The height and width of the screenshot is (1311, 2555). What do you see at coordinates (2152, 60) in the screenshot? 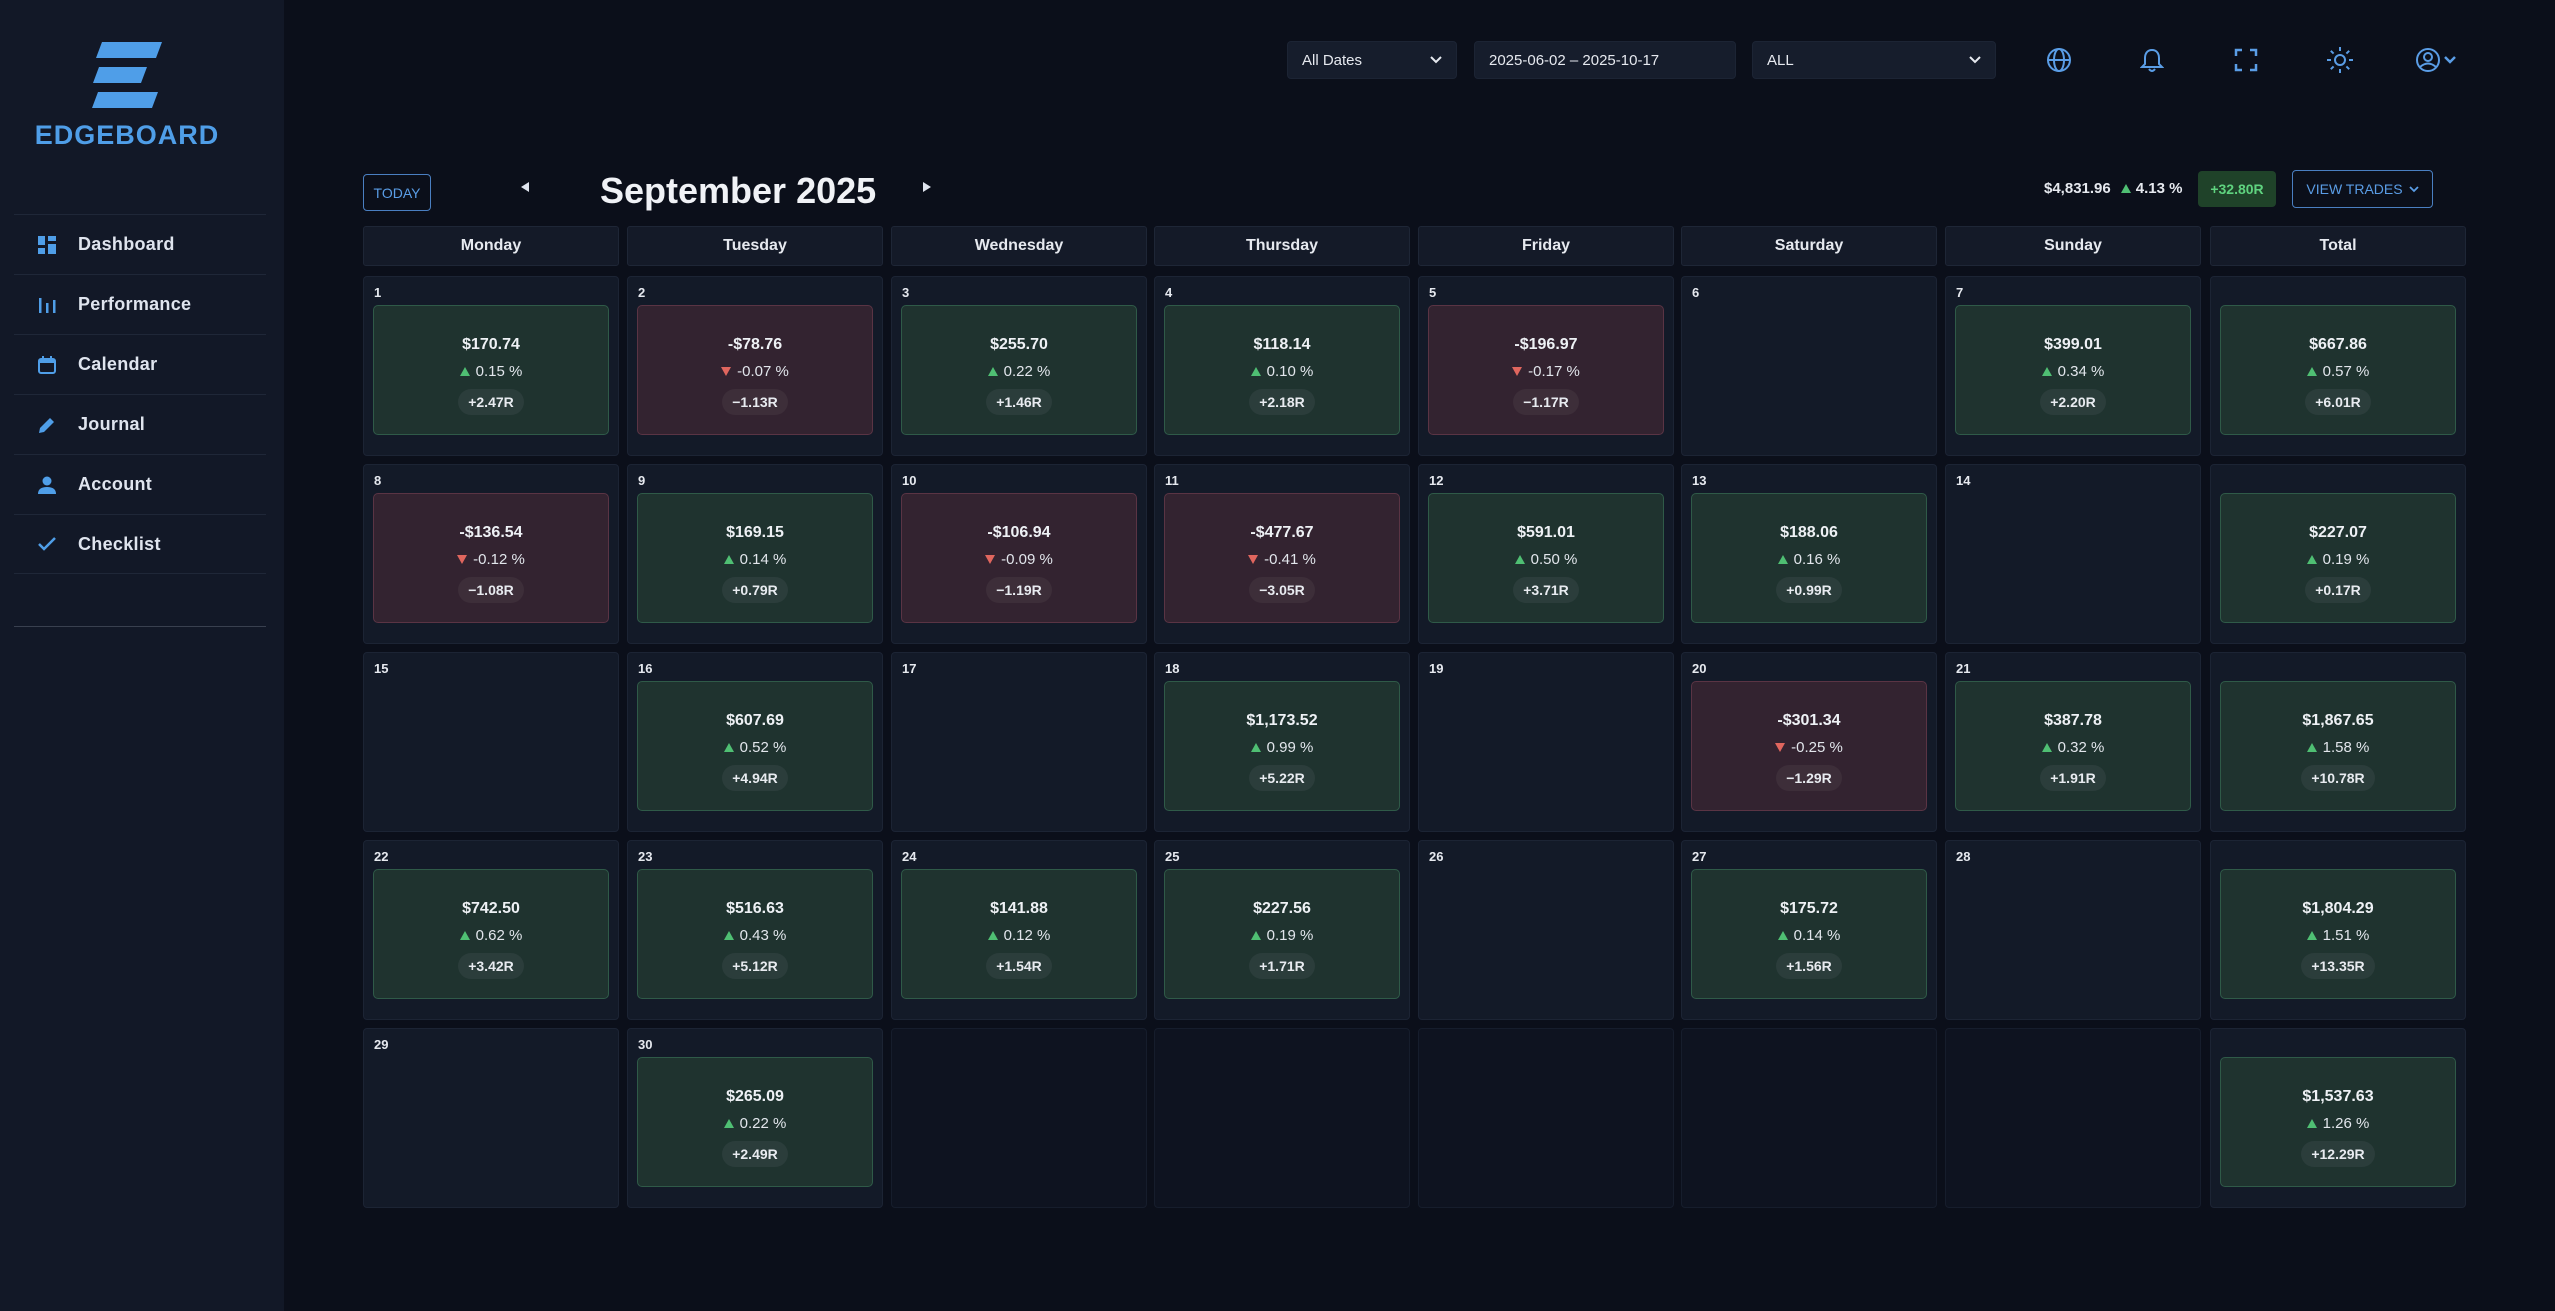
I see `bell-icon` at bounding box center [2152, 60].